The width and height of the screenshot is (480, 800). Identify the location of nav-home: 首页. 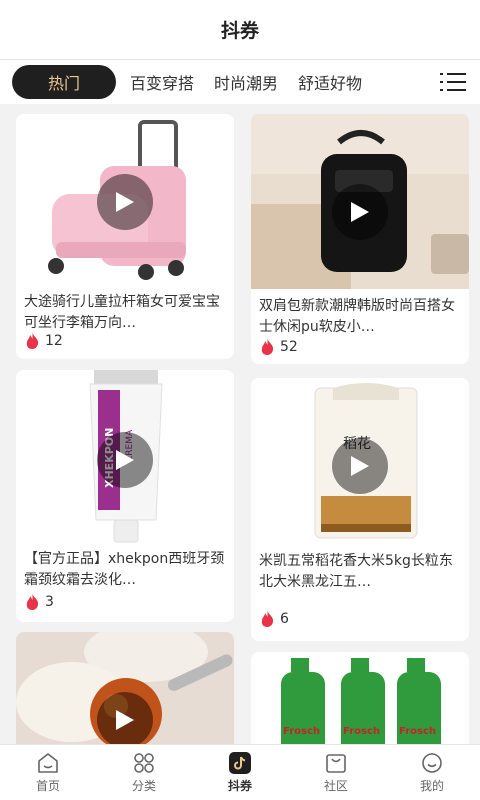
(48, 772).